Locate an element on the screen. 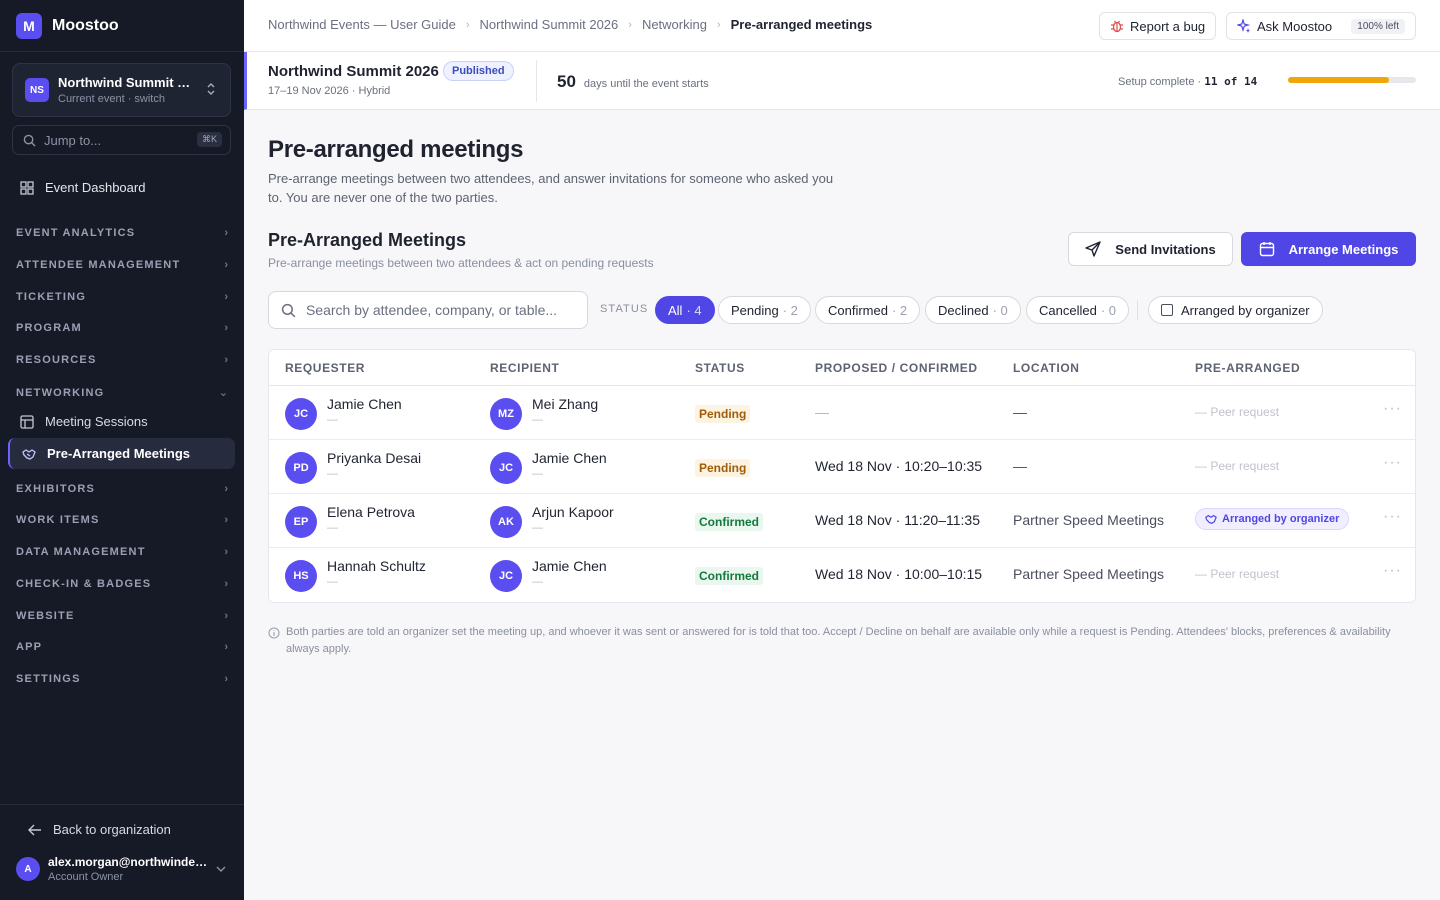 Image resolution: width=1440 pixels, height=900 pixels. sidebar-section-work-items: WORK ITEMS › is located at coordinates (122, 520).